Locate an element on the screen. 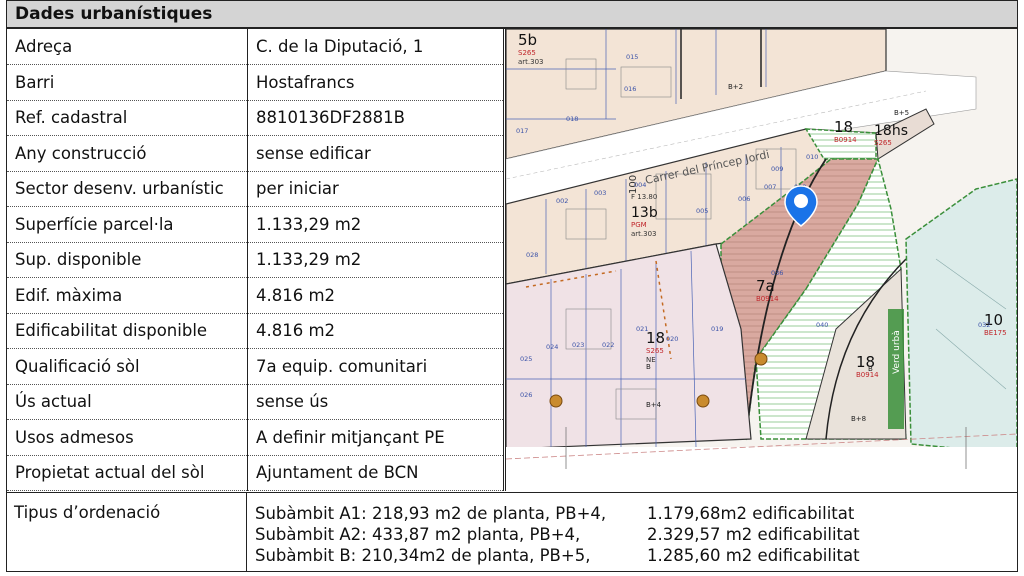 This screenshot has height=576, width=1024. height-label: B+4 is located at coordinates (654, 405).